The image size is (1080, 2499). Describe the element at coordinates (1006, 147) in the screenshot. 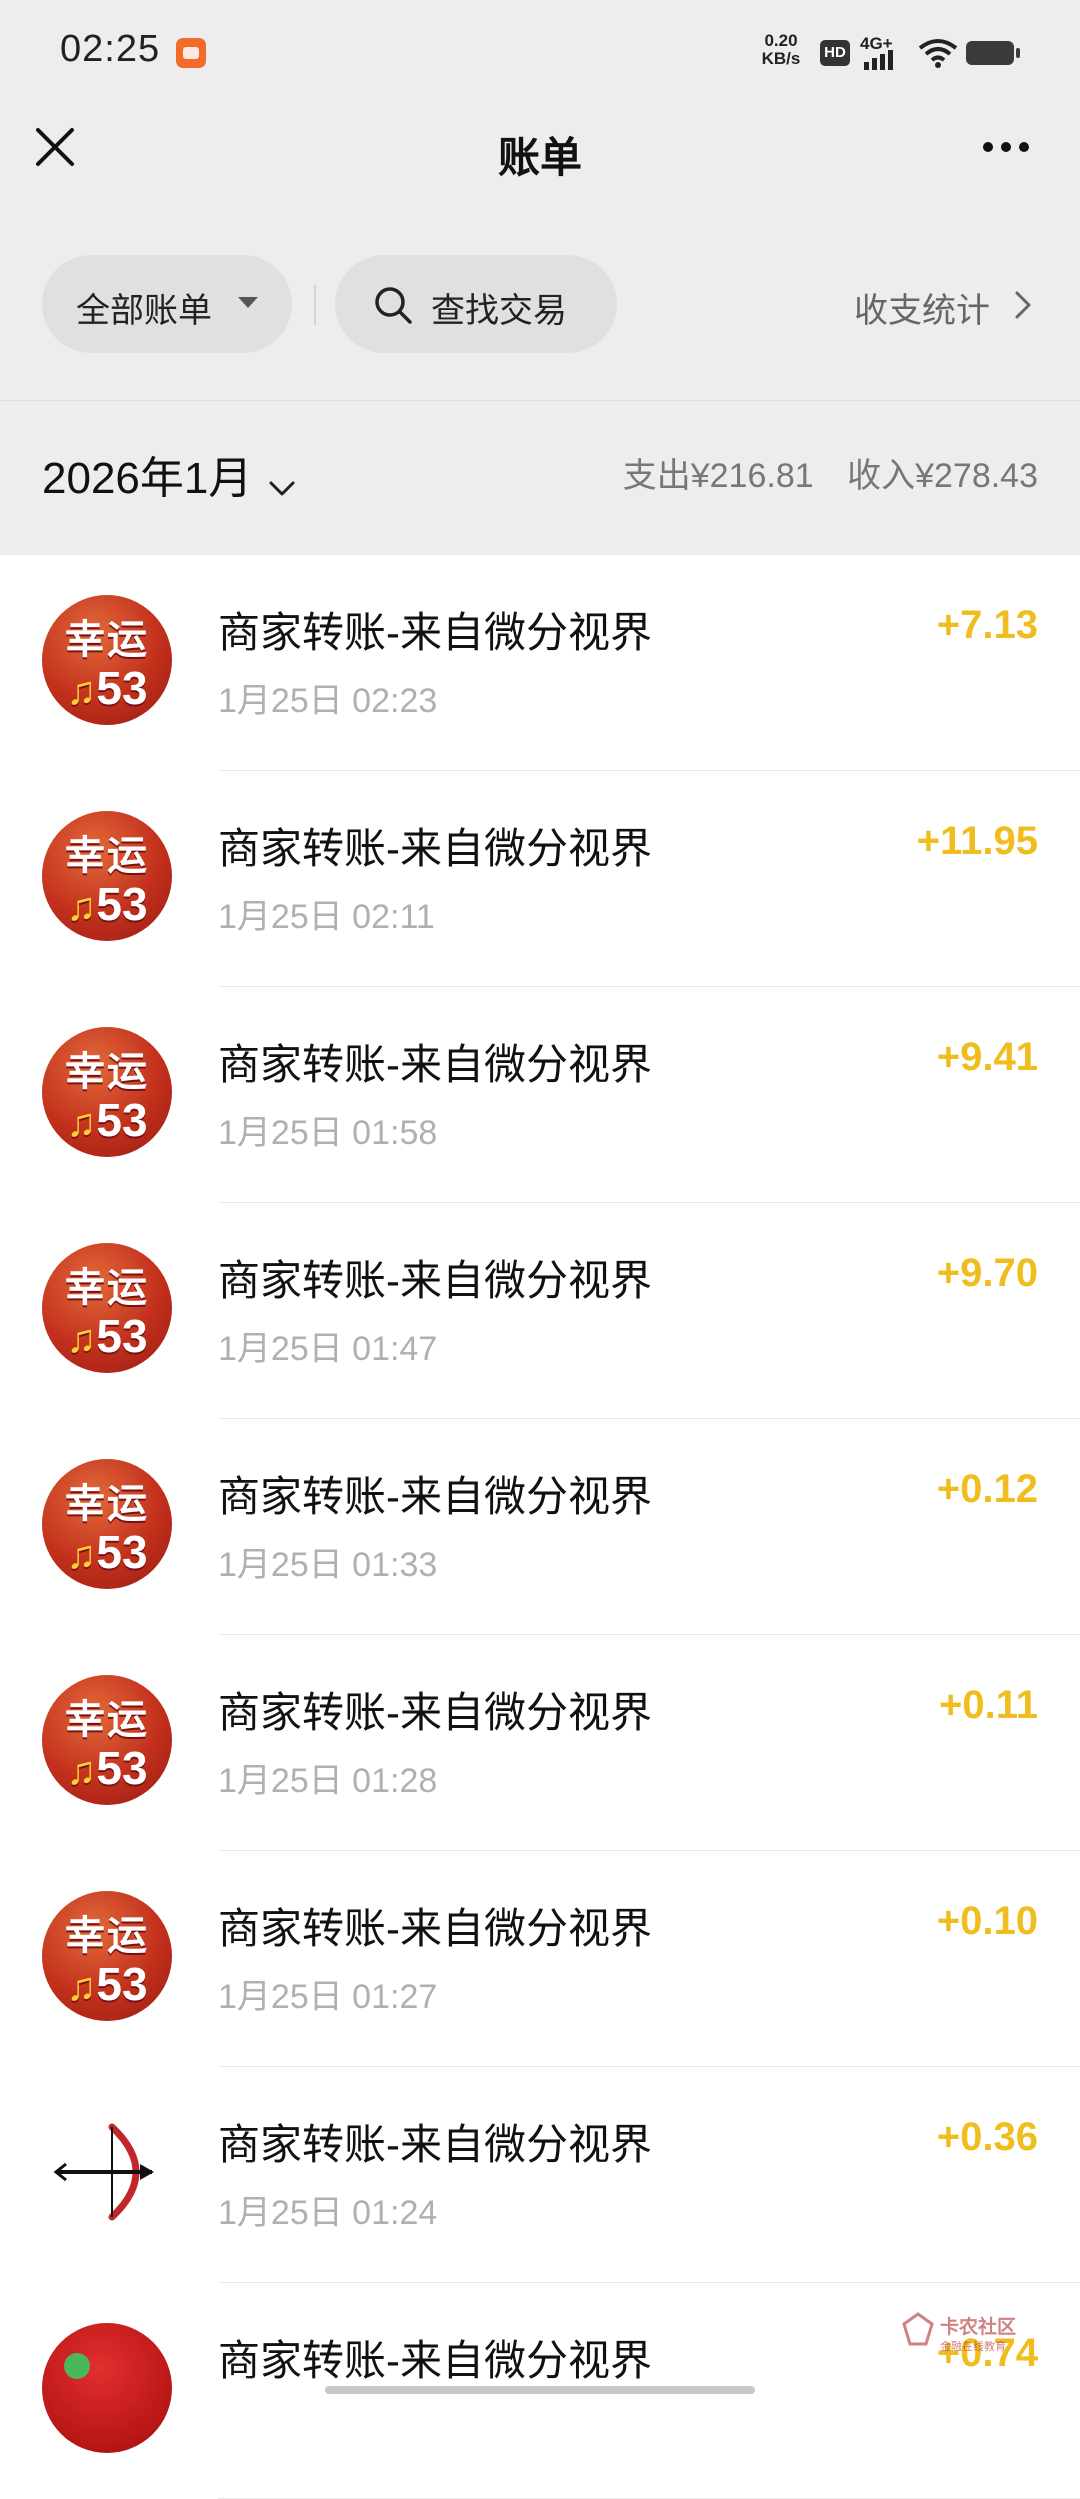

I see `more-icon` at that location.